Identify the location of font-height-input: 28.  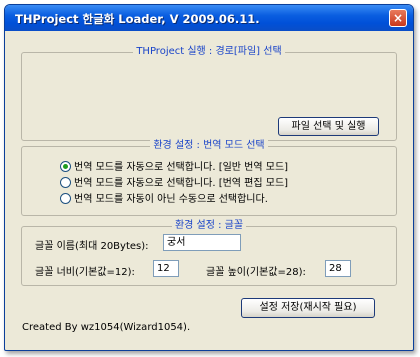
(338, 268).